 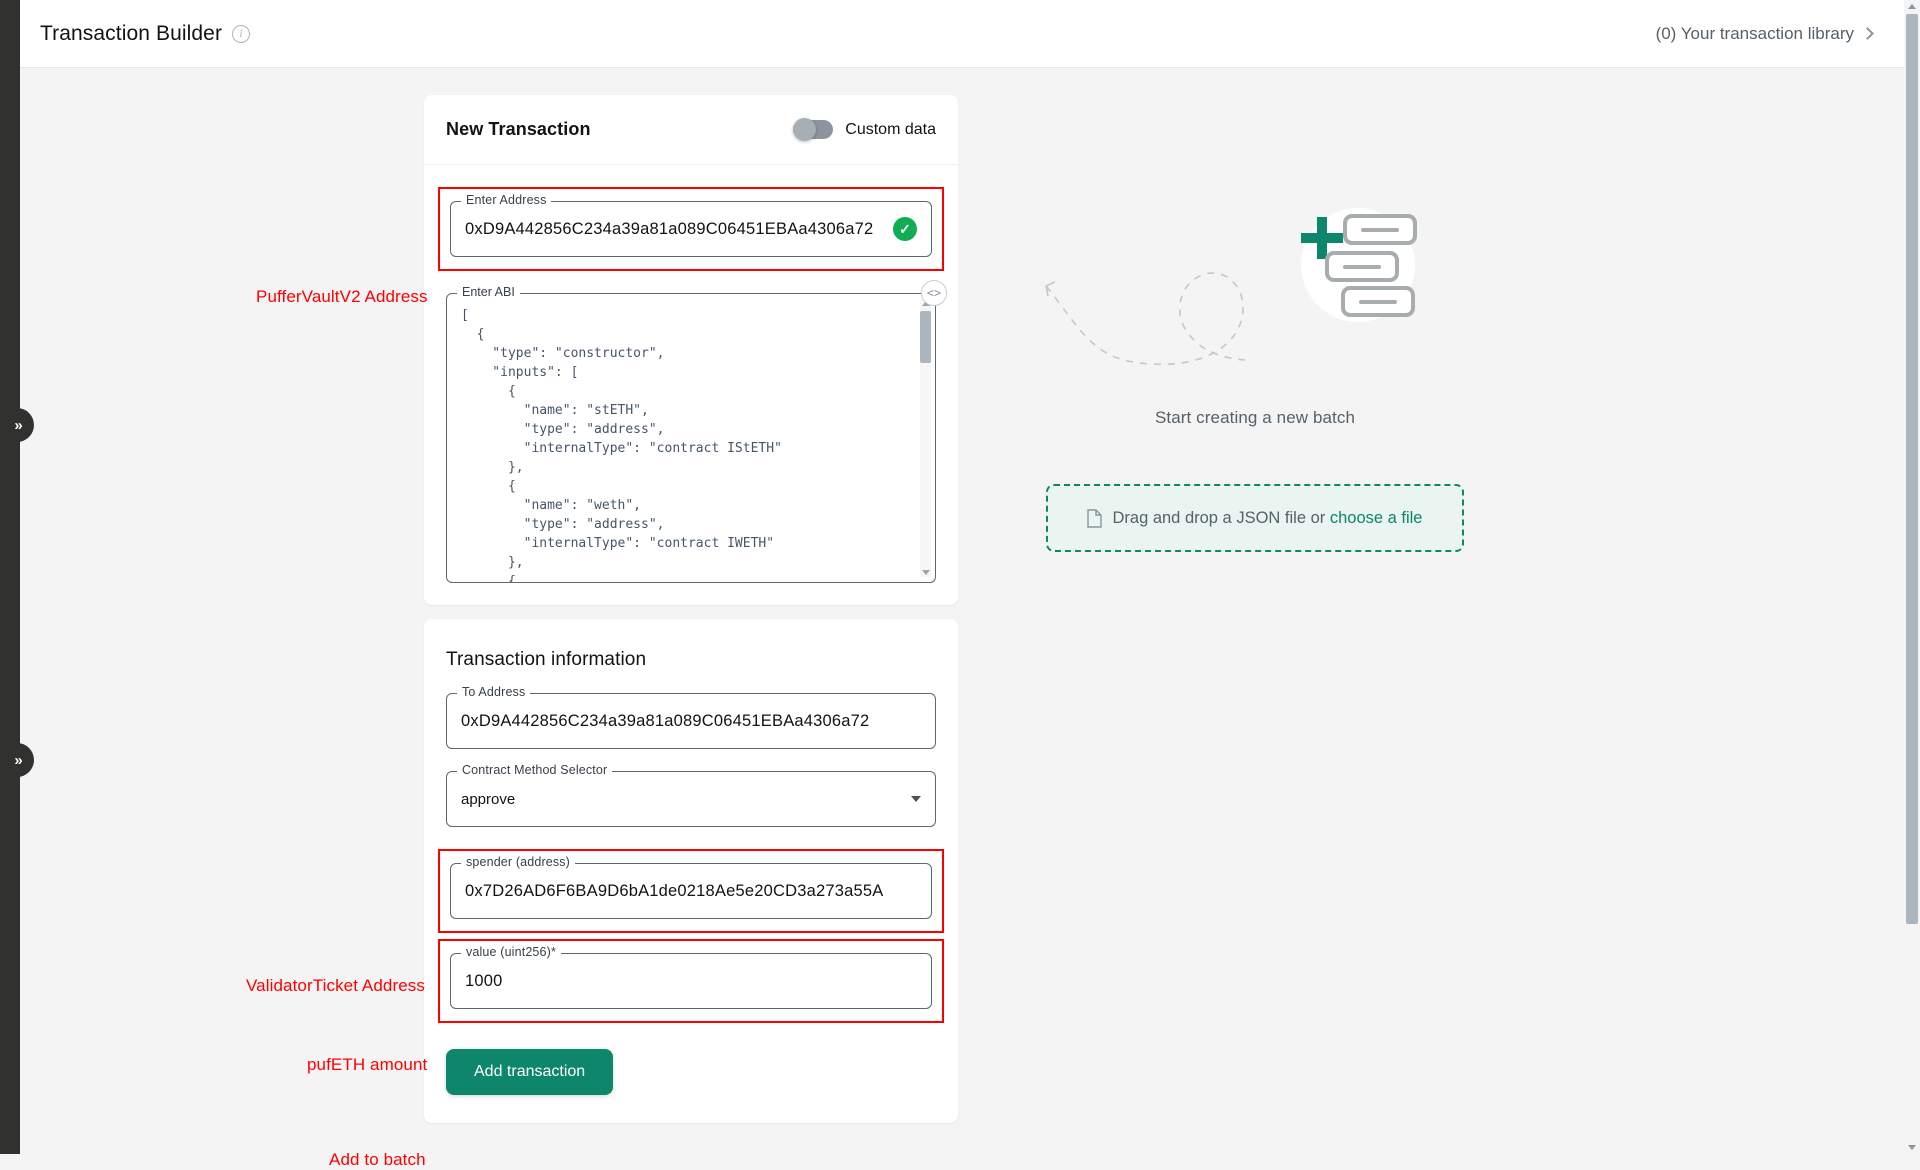 What do you see at coordinates (805, 129) in the screenshot?
I see `switch-knob` at bounding box center [805, 129].